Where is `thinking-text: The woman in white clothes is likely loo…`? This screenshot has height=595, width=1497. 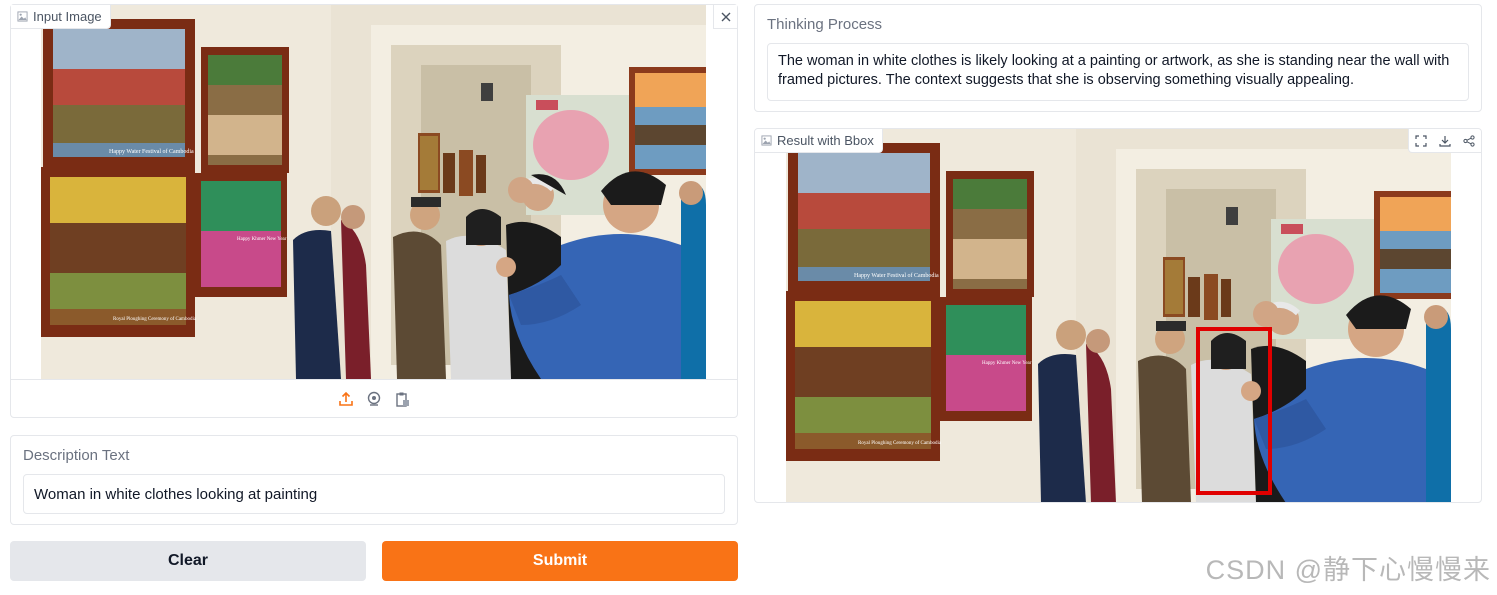 thinking-text: The woman in white clothes is likely loo… is located at coordinates (1118, 72).